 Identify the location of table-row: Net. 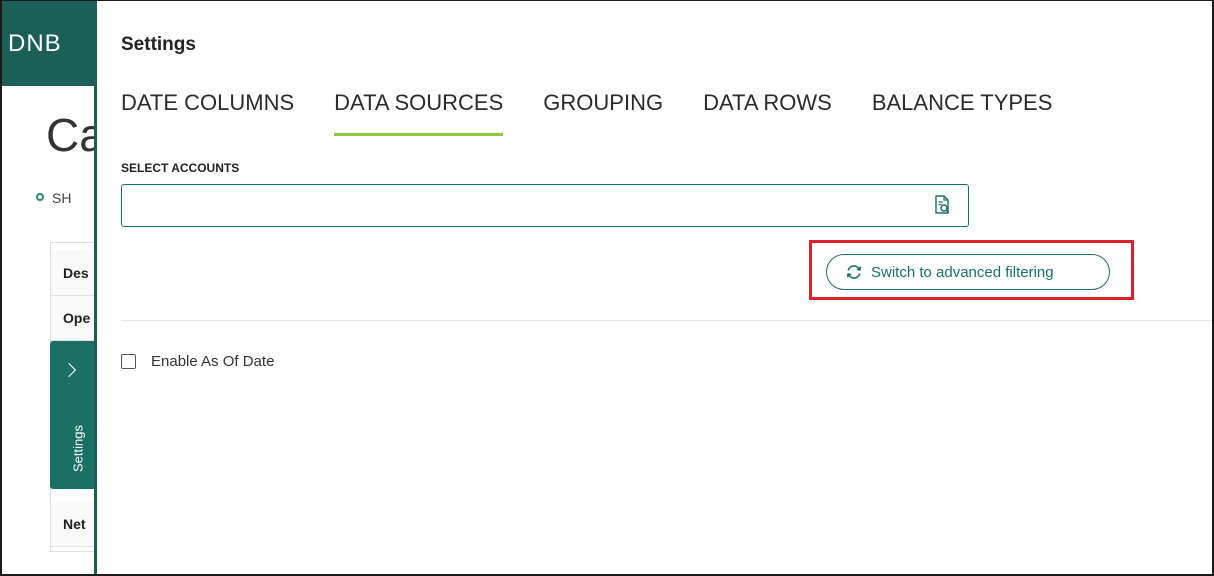
(73, 524).